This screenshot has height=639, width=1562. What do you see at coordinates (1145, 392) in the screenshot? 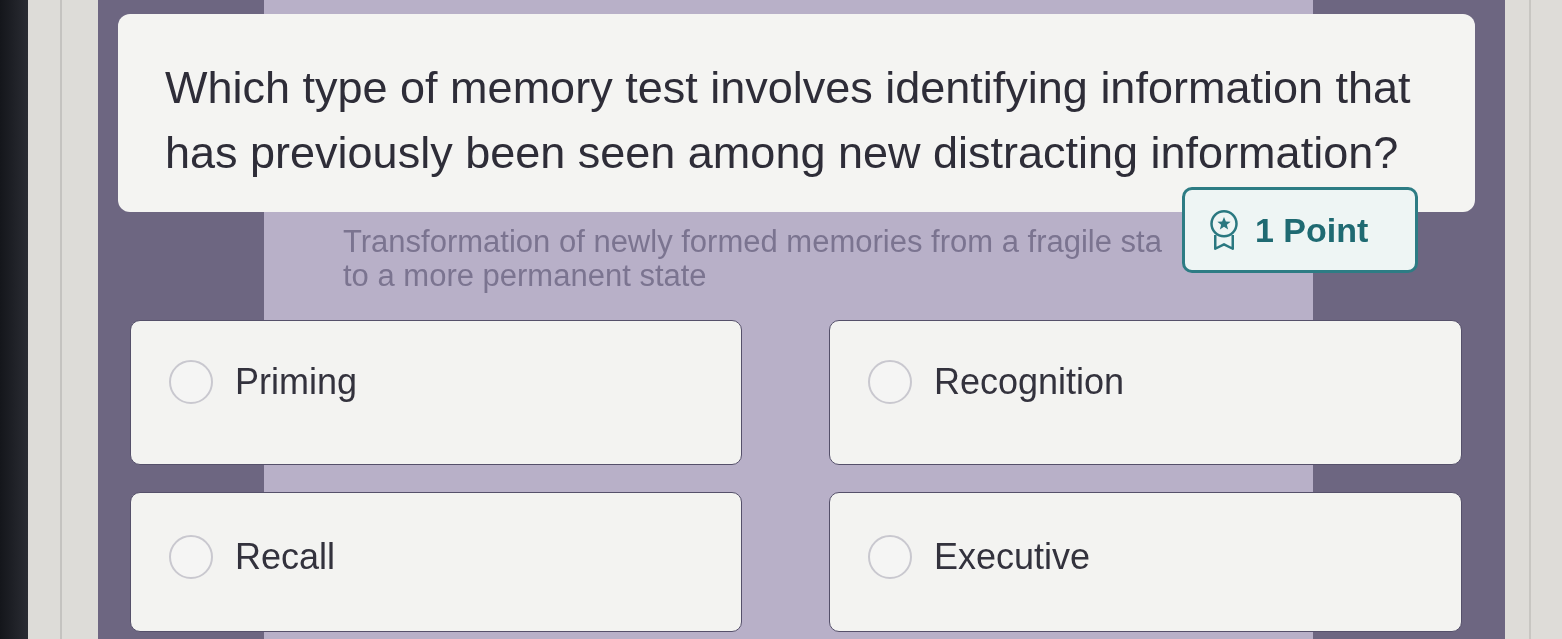
I see `answer-option: Recognition` at bounding box center [1145, 392].